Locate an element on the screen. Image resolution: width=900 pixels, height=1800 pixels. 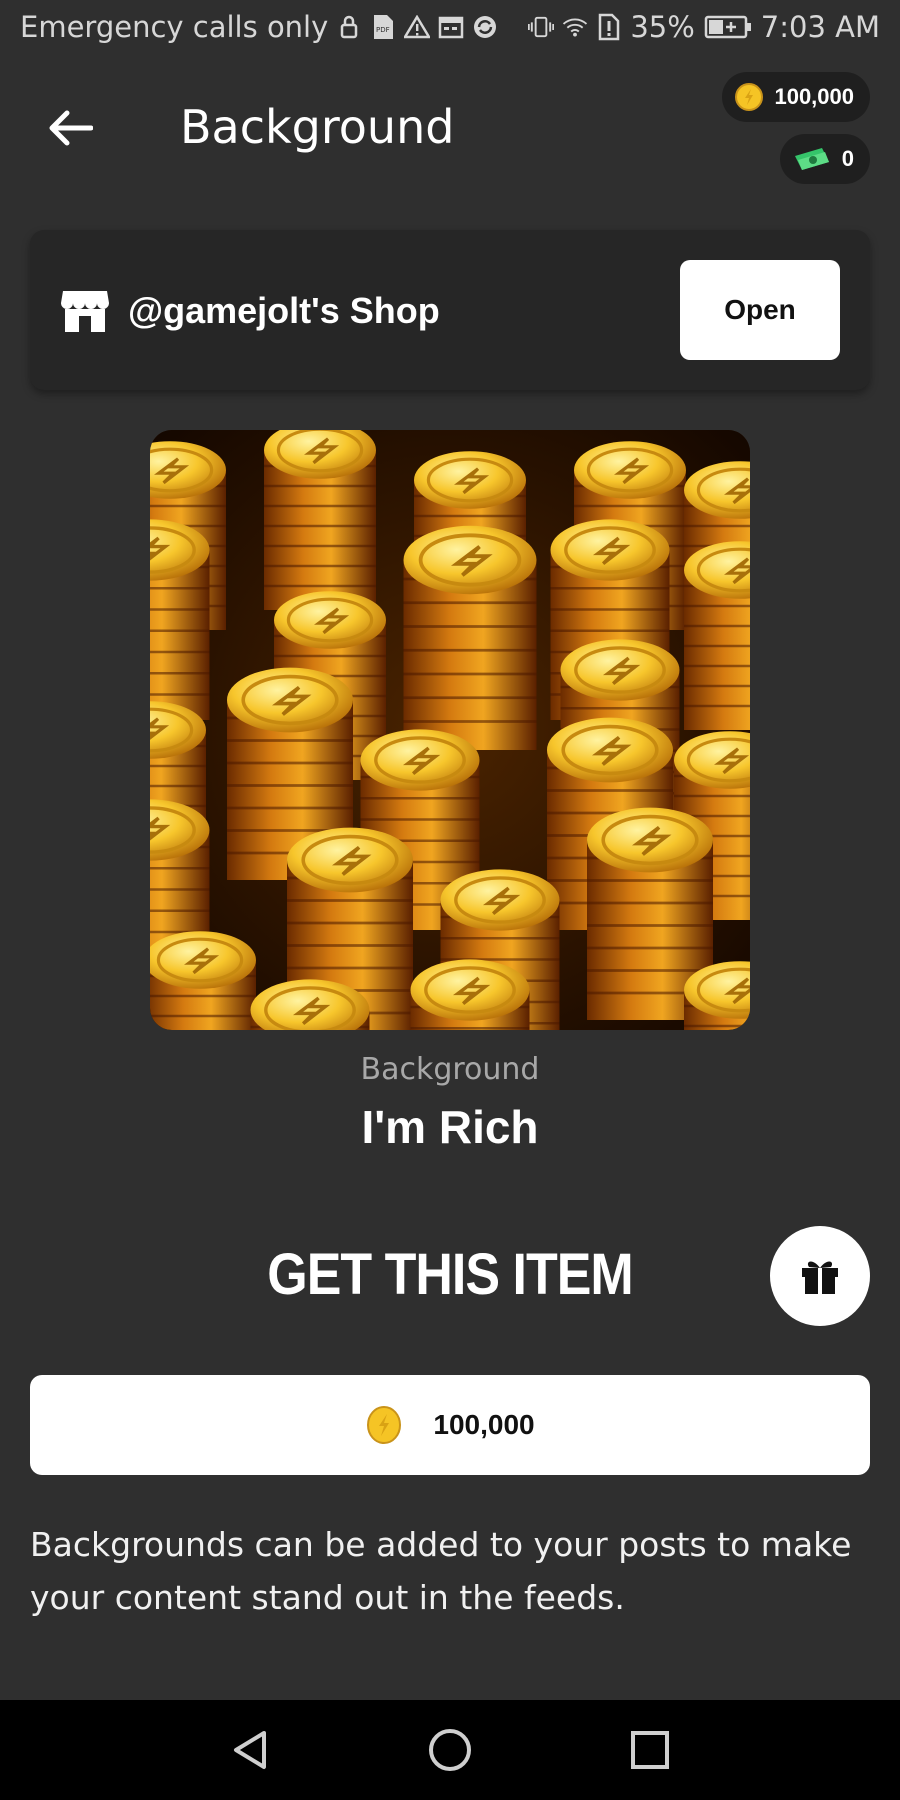
status-right: 35% 7:03 AM is located at coordinates (704, 27).